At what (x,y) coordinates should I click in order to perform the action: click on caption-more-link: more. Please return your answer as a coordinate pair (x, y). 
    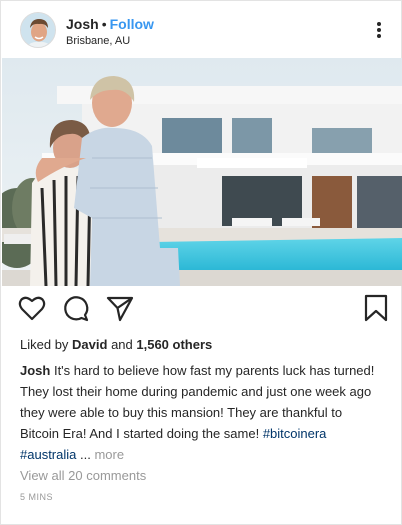
    Looking at the image, I should click on (109, 454).